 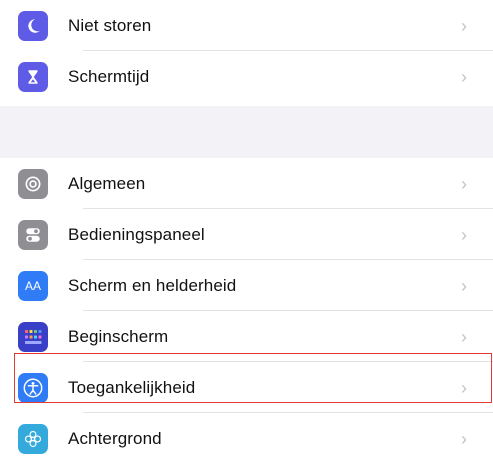 I want to click on text-size-icon: AA, so click(x=33, y=285).